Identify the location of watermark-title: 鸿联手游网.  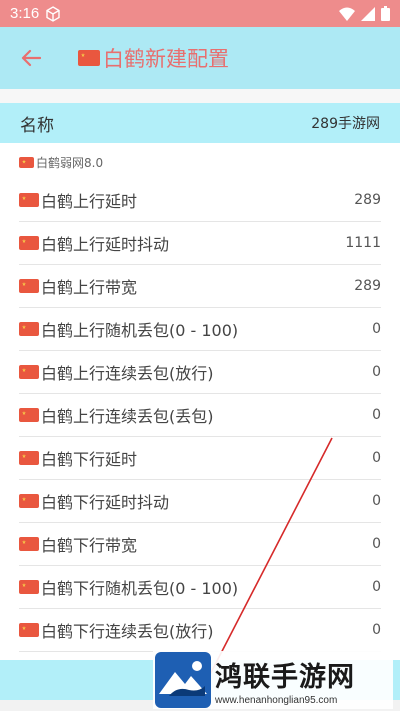
(285, 677).